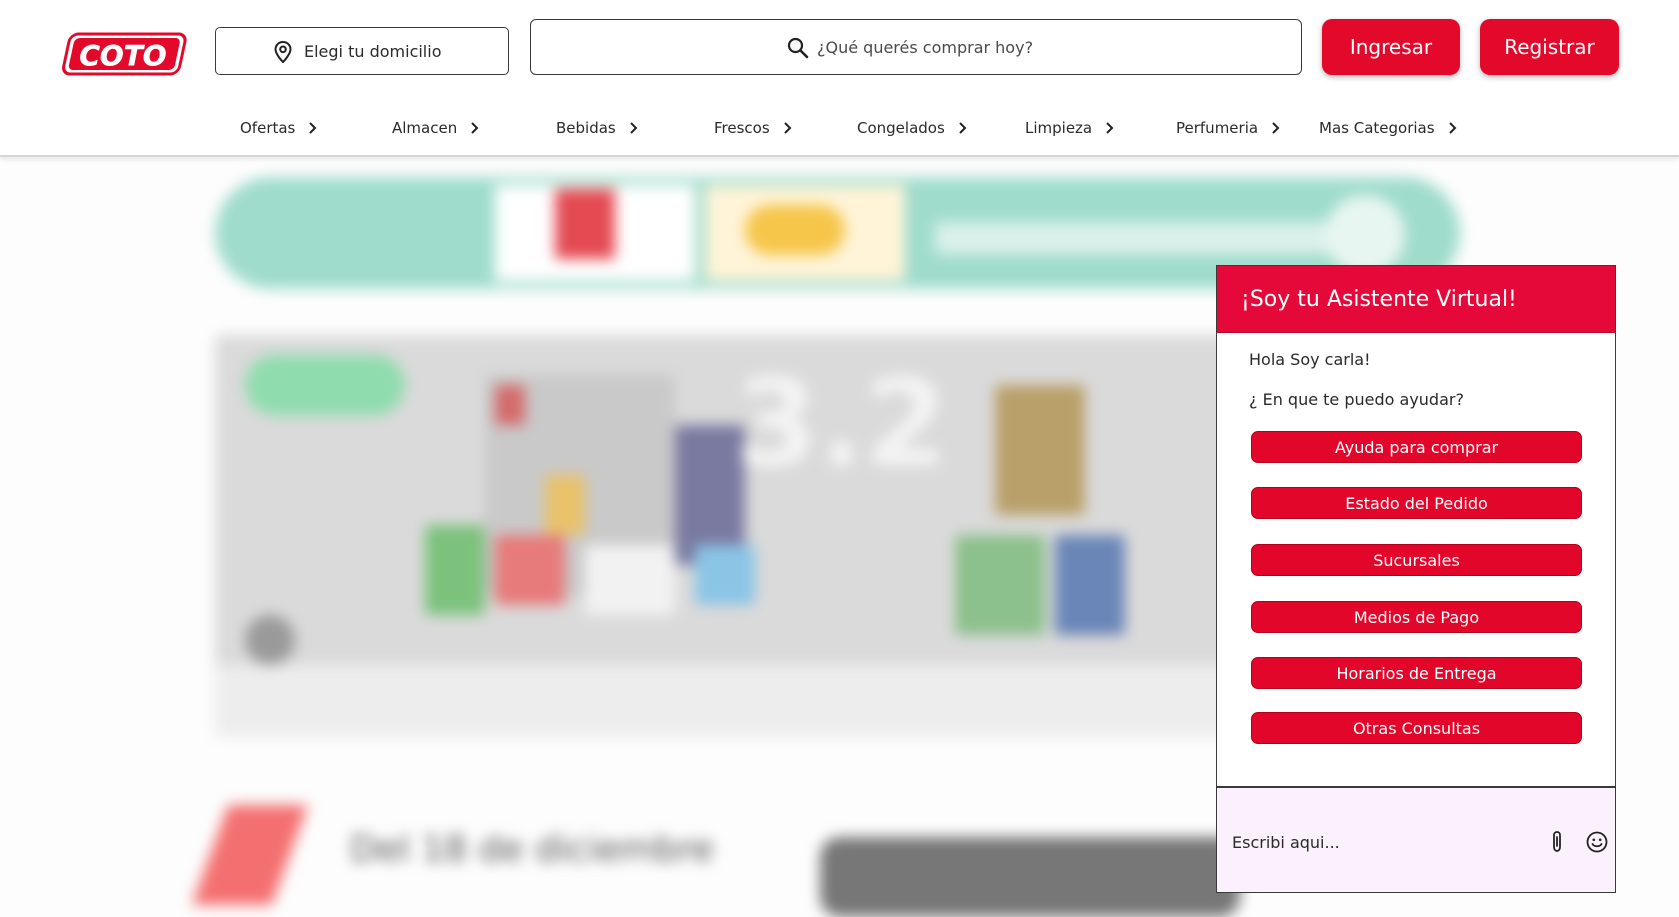 The image size is (1679, 917). Describe the element at coordinates (1030, 877) in the screenshot. I see `promo-card` at that location.